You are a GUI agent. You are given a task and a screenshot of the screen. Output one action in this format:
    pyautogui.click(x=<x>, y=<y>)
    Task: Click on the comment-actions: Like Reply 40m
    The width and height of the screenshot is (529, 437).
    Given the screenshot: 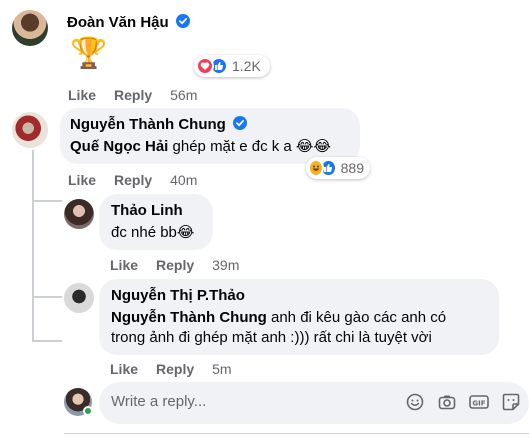 What is the action you would take?
    pyautogui.click(x=132, y=180)
    